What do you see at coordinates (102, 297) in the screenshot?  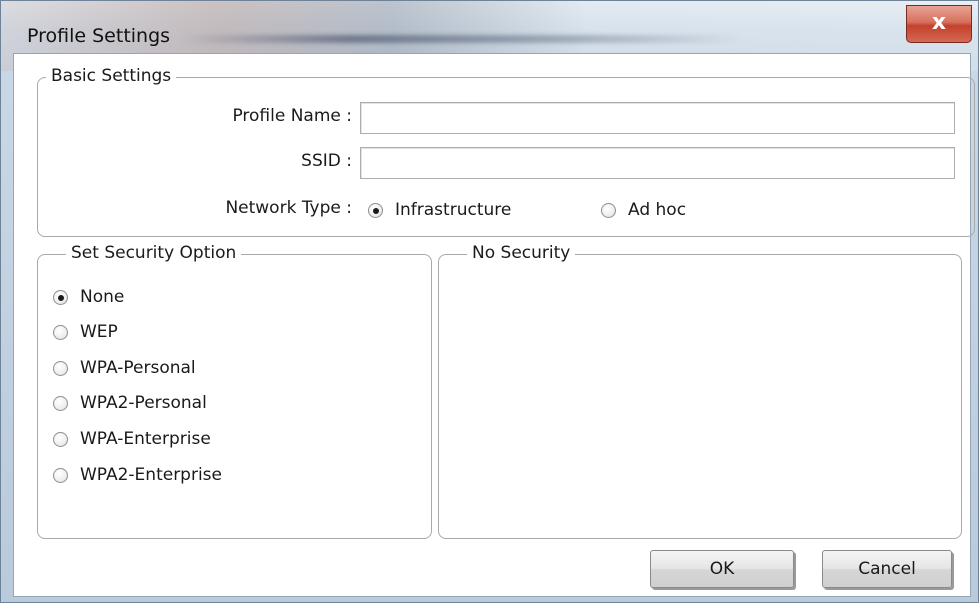 I see `security-option-label: None` at bounding box center [102, 297].